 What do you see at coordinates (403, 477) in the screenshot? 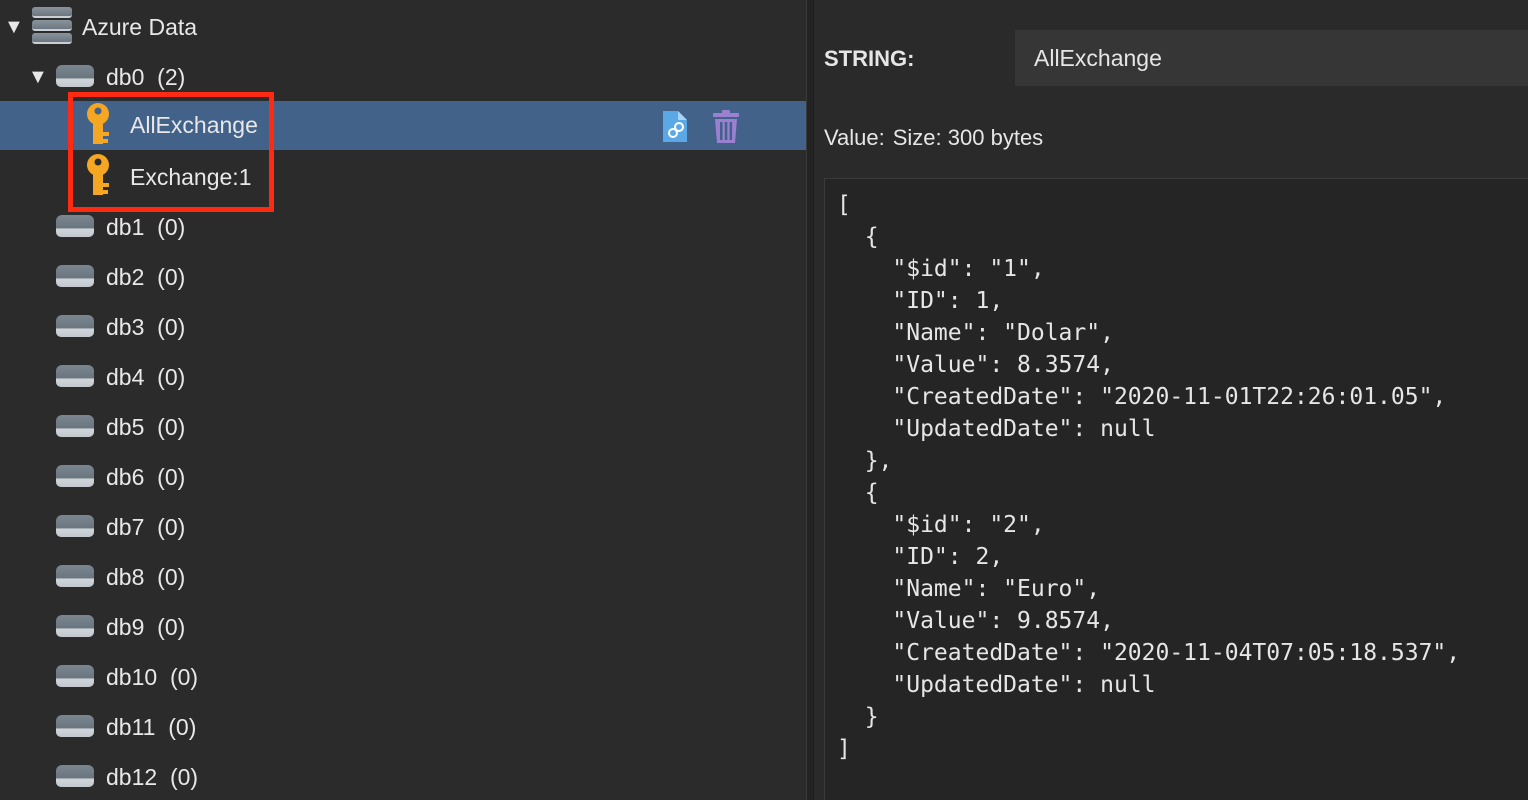
I see `tree-node-db6: db6 (0)` at bounding box center [403, 477].